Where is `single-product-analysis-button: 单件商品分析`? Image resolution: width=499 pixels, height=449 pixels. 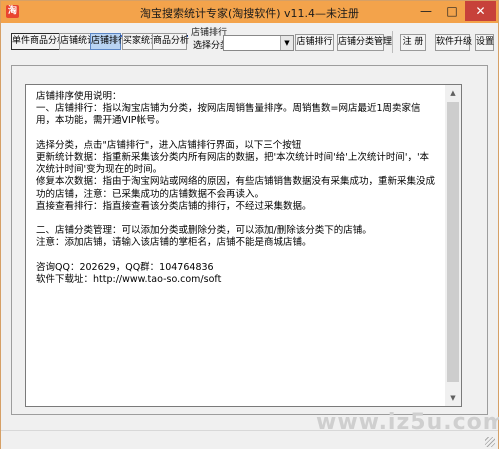 single-product-analysis-button: 单件商品分析 is located at coordinates (38, 41).